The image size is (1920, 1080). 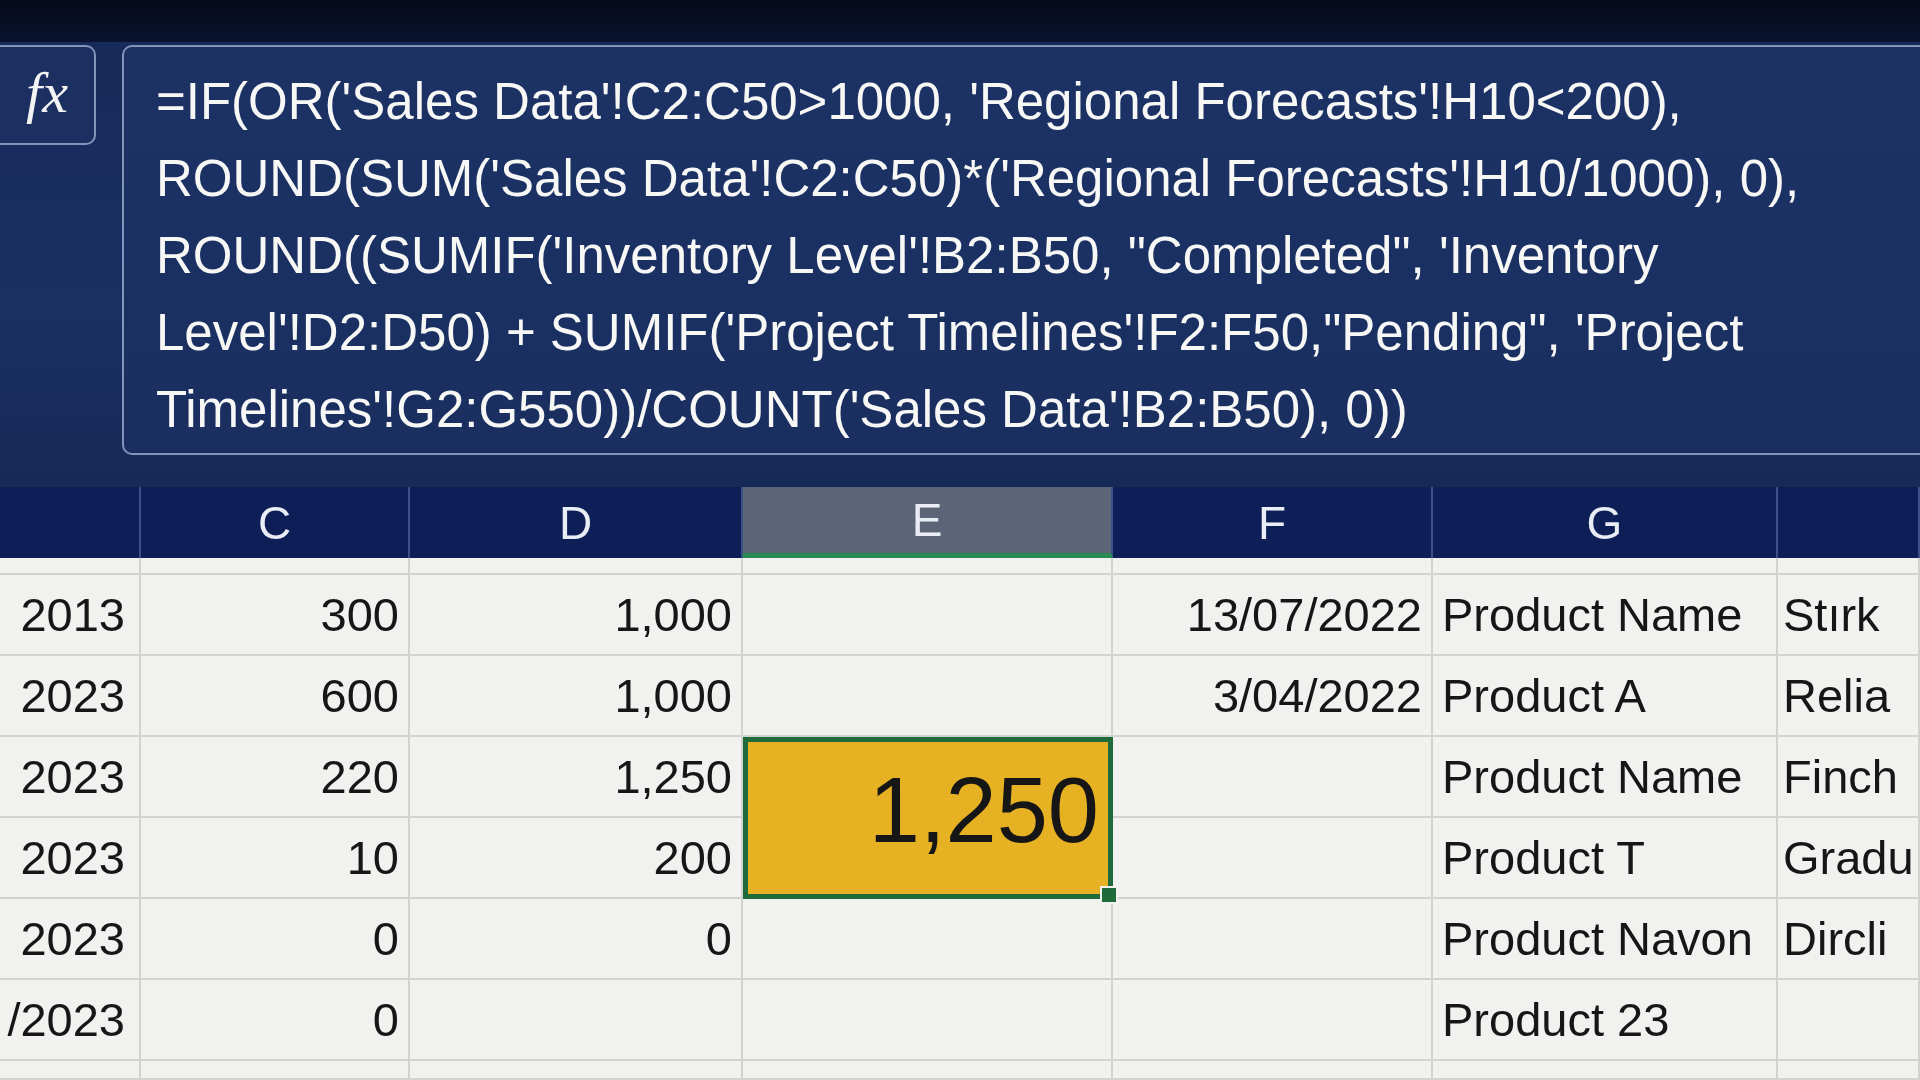 I want to click on spreadsheet-cell: 300, so click(x=275, y=615).